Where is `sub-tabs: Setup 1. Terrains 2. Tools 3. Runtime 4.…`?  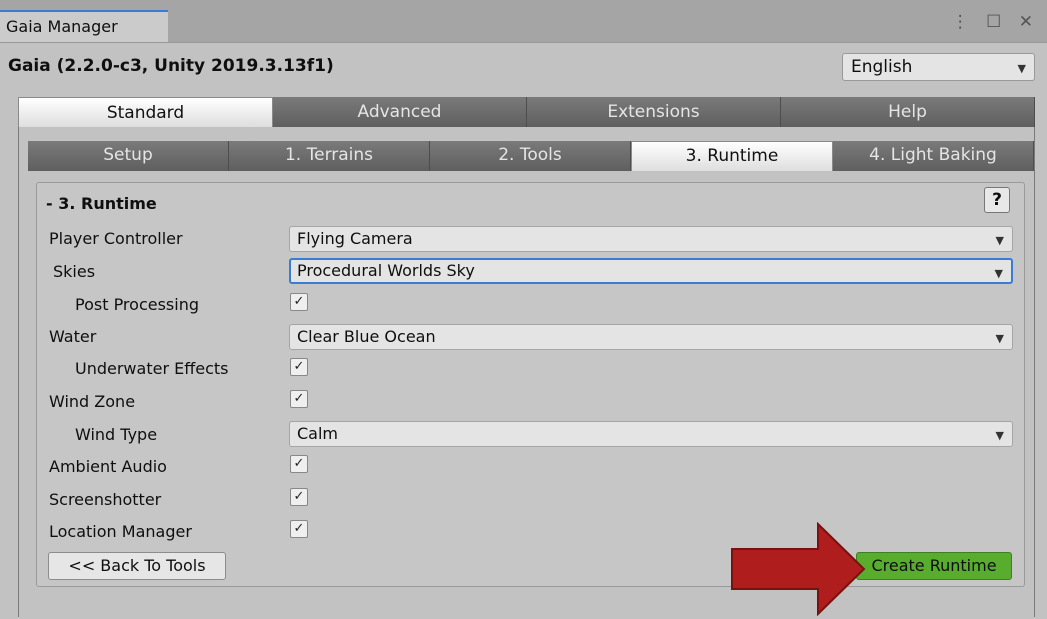 sub-tabs: Setup 1. Terrains 2. Tools 3. Runtime 4.… is located at coordinates (531, 156).